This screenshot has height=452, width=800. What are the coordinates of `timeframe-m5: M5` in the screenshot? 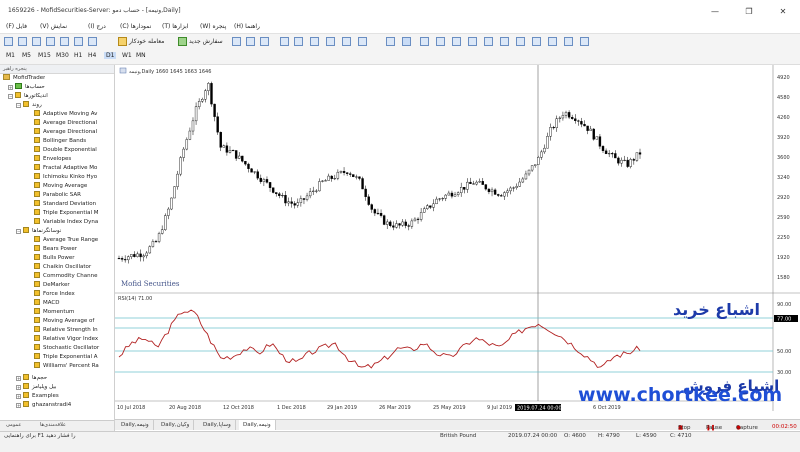 It's located at (26, 55).